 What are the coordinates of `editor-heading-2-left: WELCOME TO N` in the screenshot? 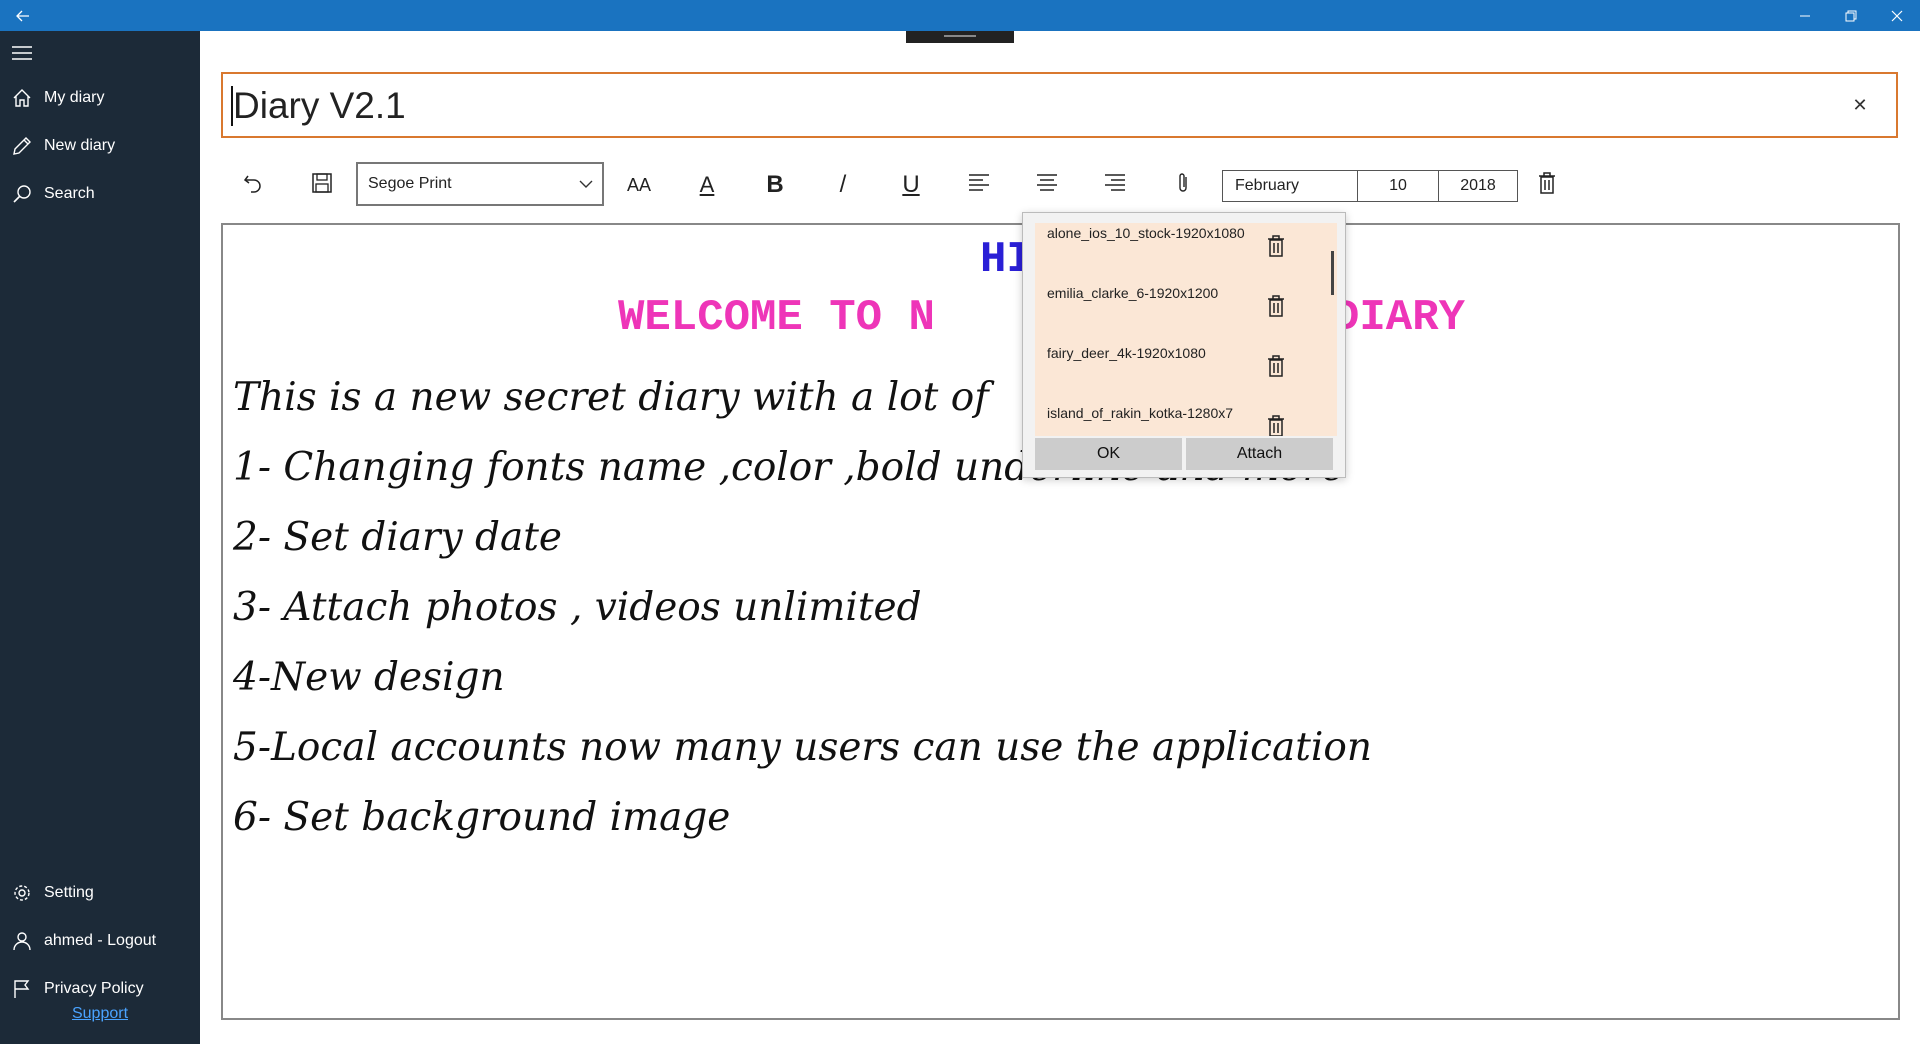 It's located at (776, 318).